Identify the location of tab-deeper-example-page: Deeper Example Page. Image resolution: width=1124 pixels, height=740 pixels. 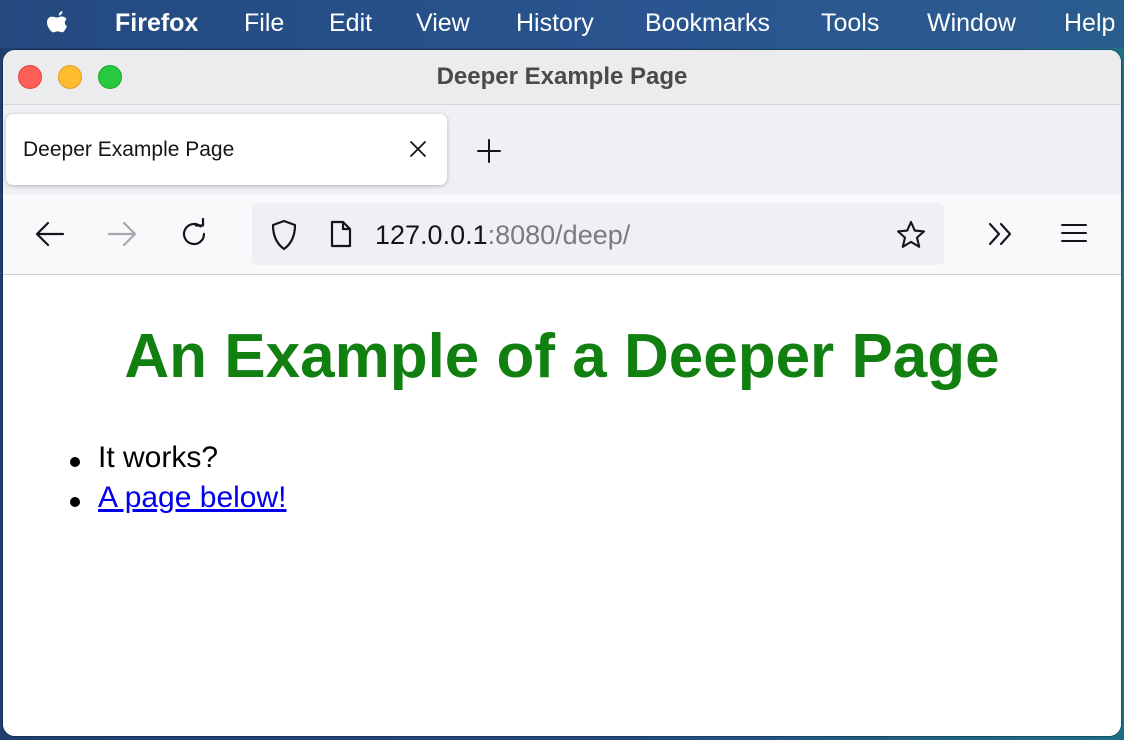
(226, 149).